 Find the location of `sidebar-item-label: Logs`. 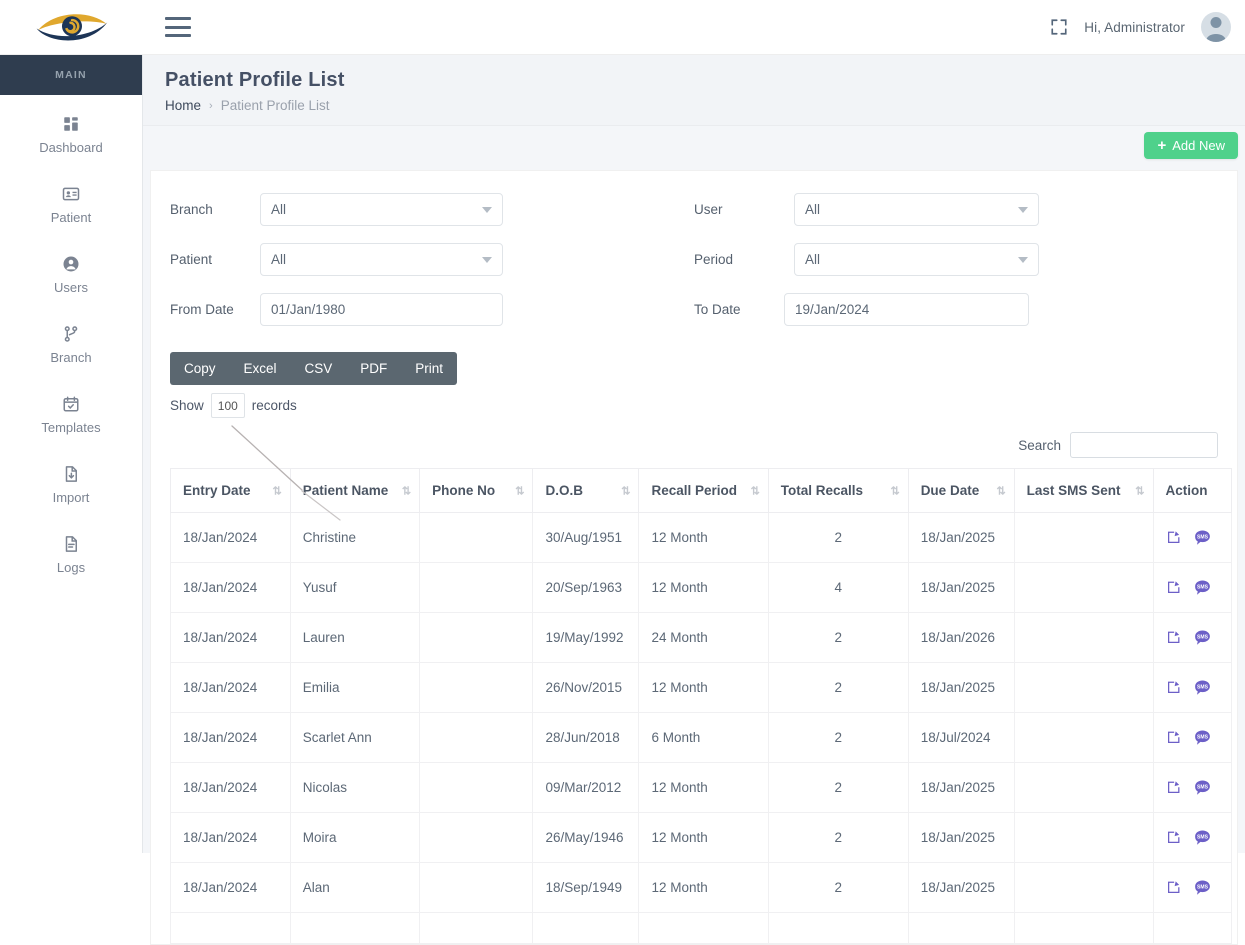

sidebar-item-label: Logs is located at coordinates (71, 567).